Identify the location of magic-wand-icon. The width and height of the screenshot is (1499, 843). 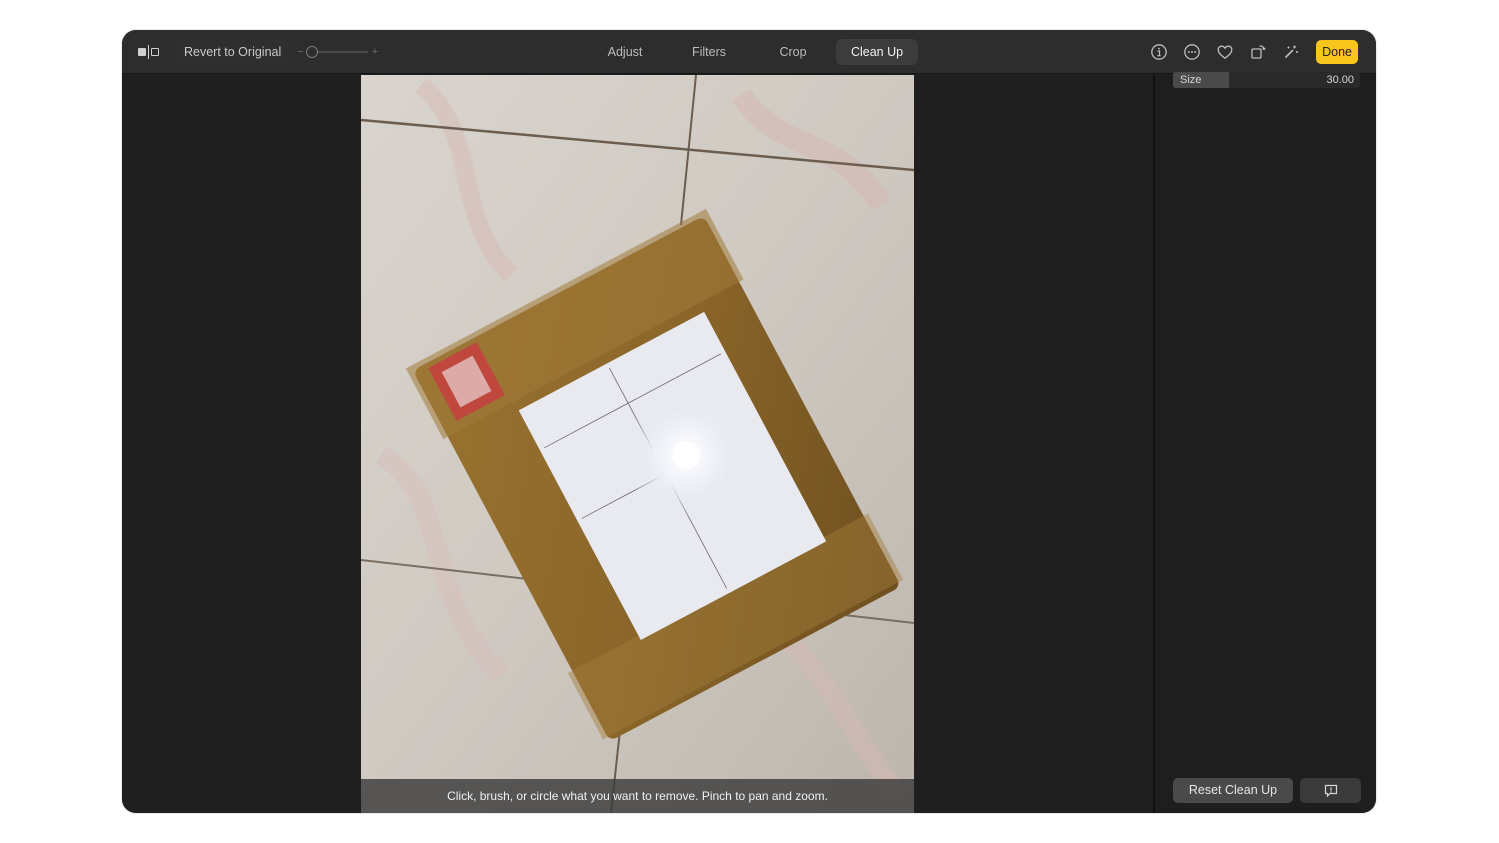
(1291, 52).